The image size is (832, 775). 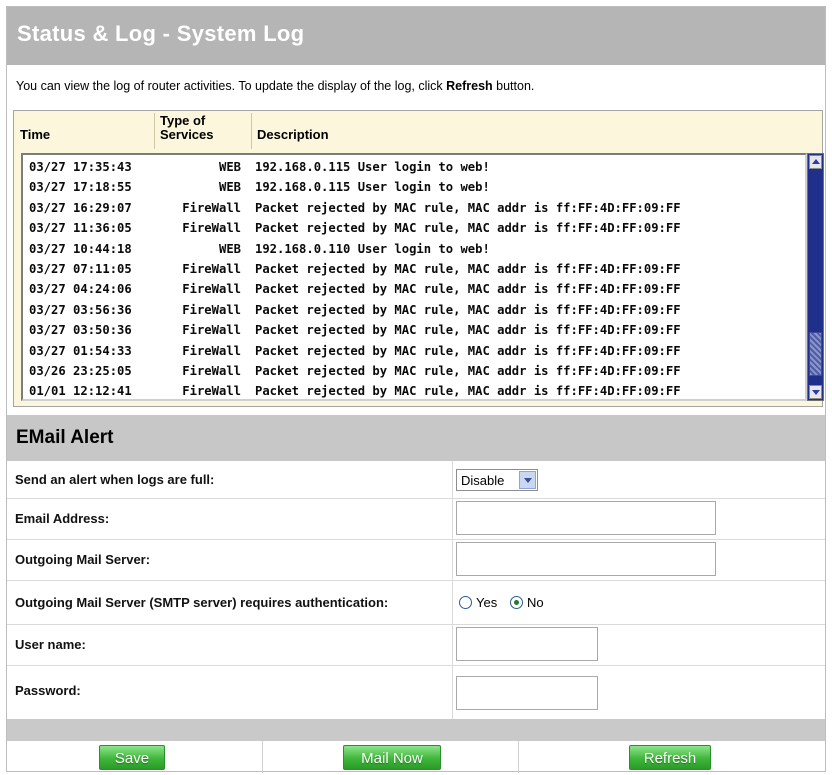 What do you see at coordinates (80, 248) in the screenshot?
I see `log-entry-time: 03/27 10:44:18` at bounding box center [80, 248].